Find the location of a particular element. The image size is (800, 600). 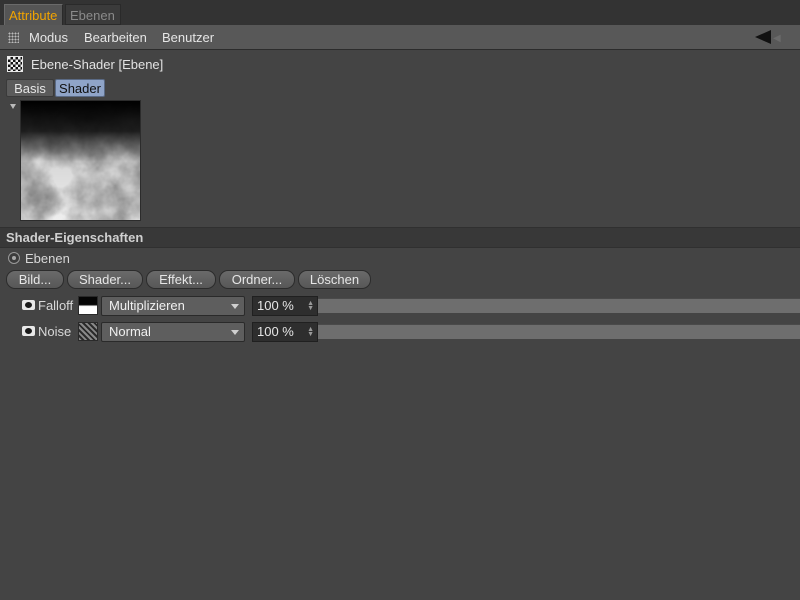

menu-bearbeiten: Bearbeiten is located at coordinates (115, 37).